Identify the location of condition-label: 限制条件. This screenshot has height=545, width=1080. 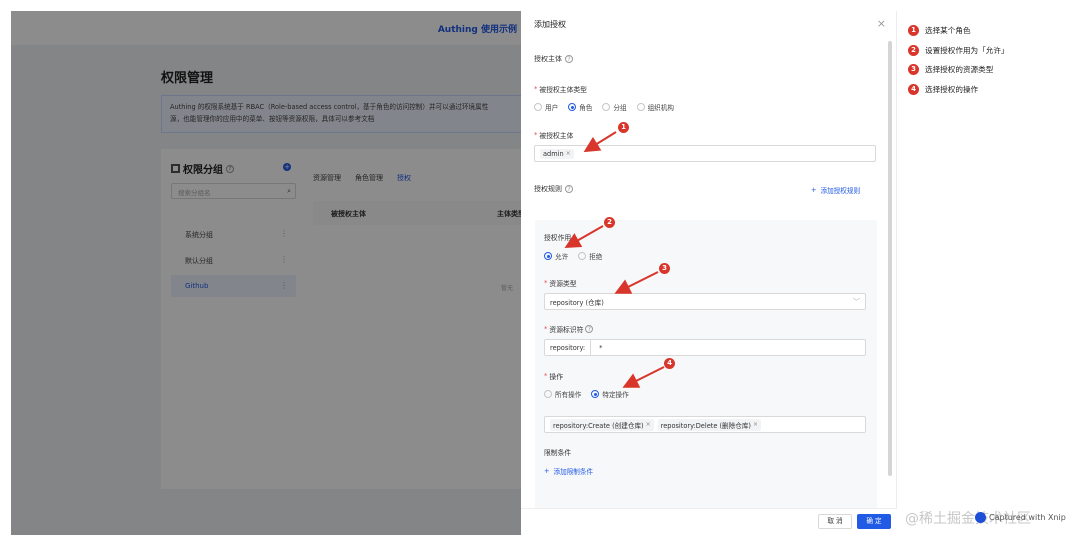
(557, 452).